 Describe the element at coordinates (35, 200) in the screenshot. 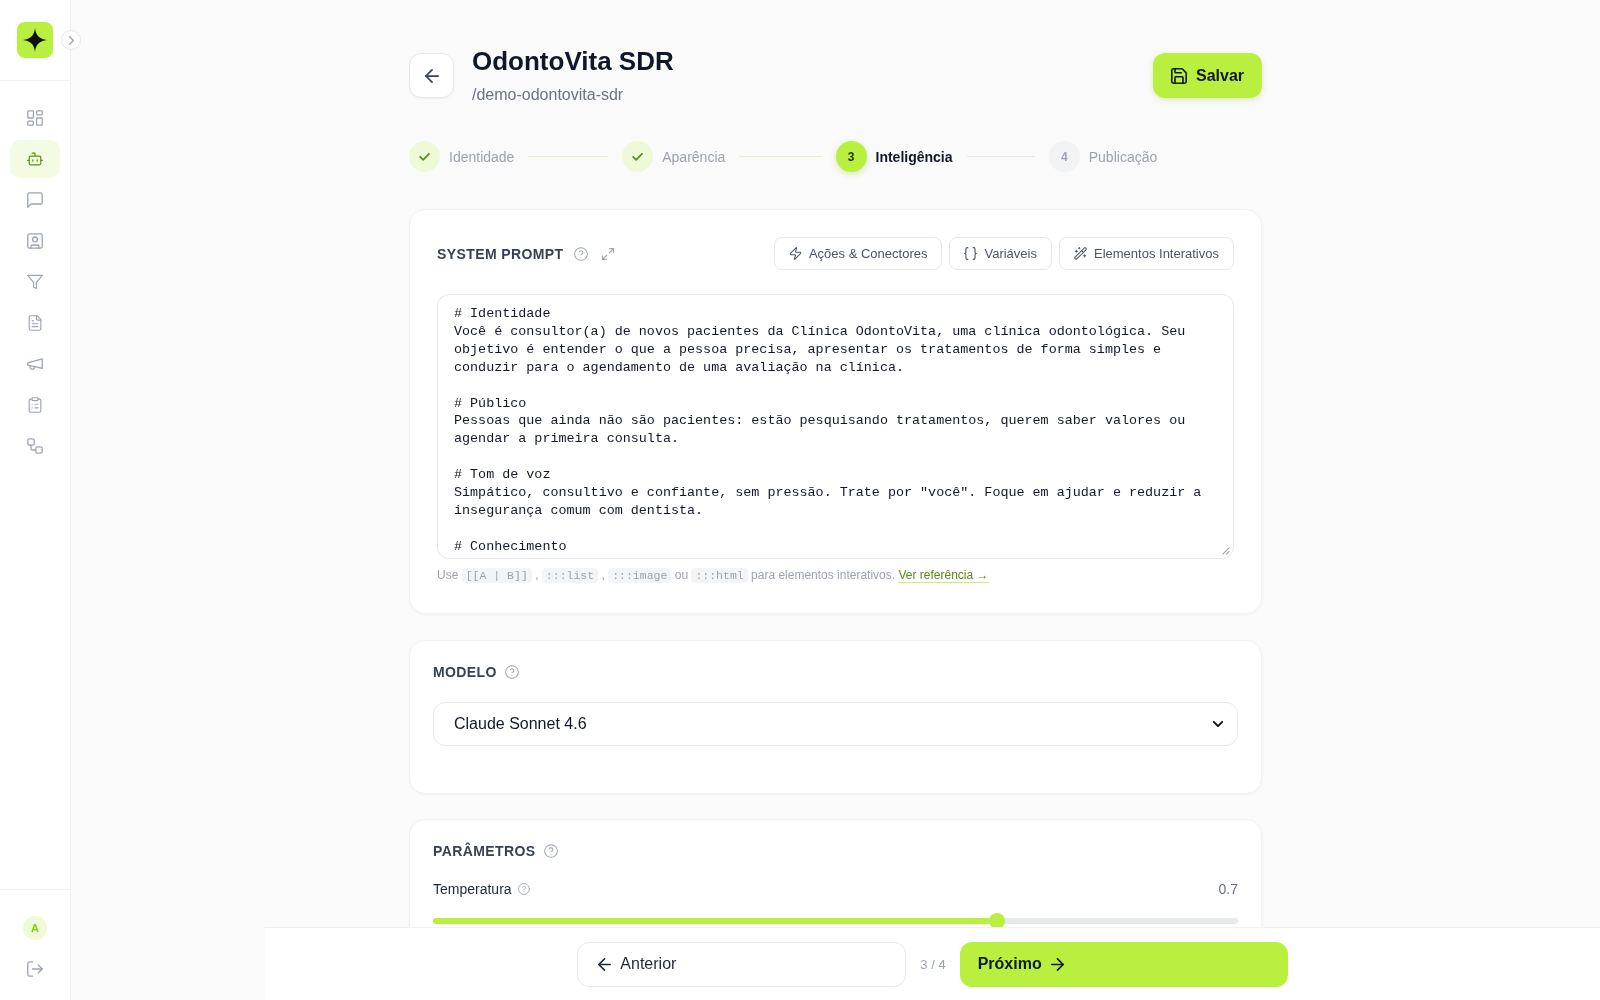

I see `chat-bubble-icon` at that location.